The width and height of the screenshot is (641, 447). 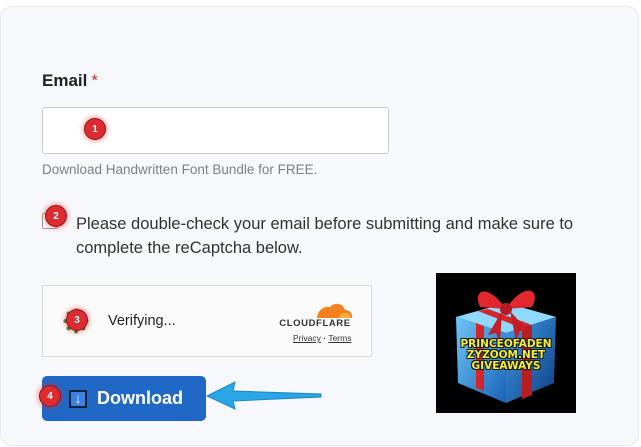 I want to click on cloudflare-wordmark: CLOUDFLARE, so click(x=315, y=323).